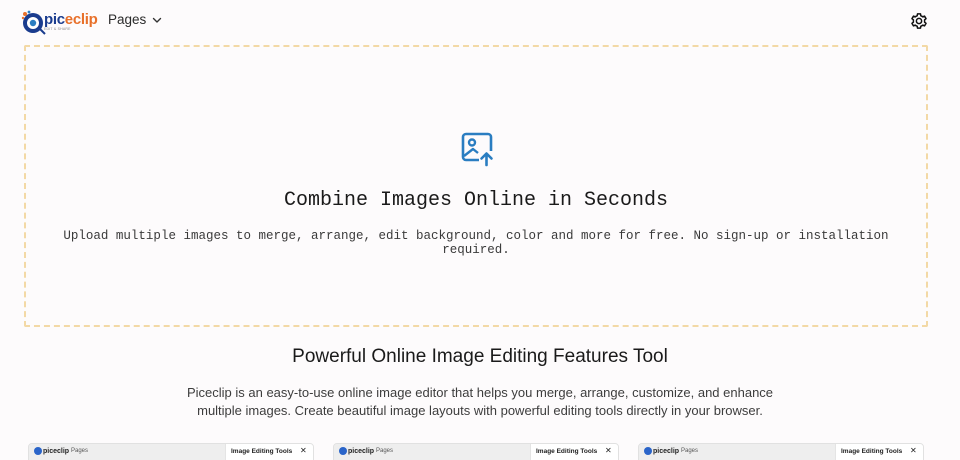 The width and height of the screenshot is (960, 460). I want to click on logo-word-clip: eclip, so click(81, 20).